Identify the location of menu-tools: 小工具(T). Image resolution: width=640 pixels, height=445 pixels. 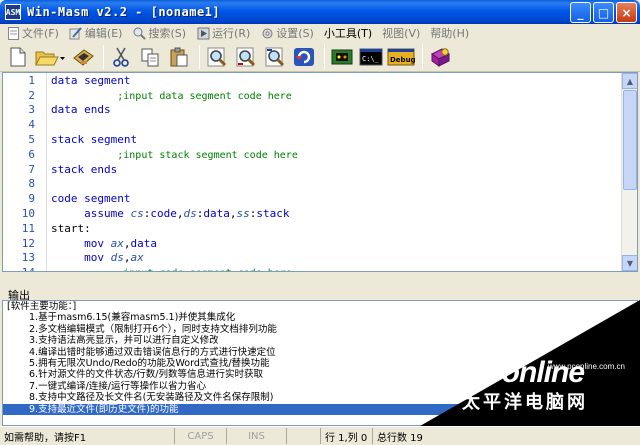
(348, 33).